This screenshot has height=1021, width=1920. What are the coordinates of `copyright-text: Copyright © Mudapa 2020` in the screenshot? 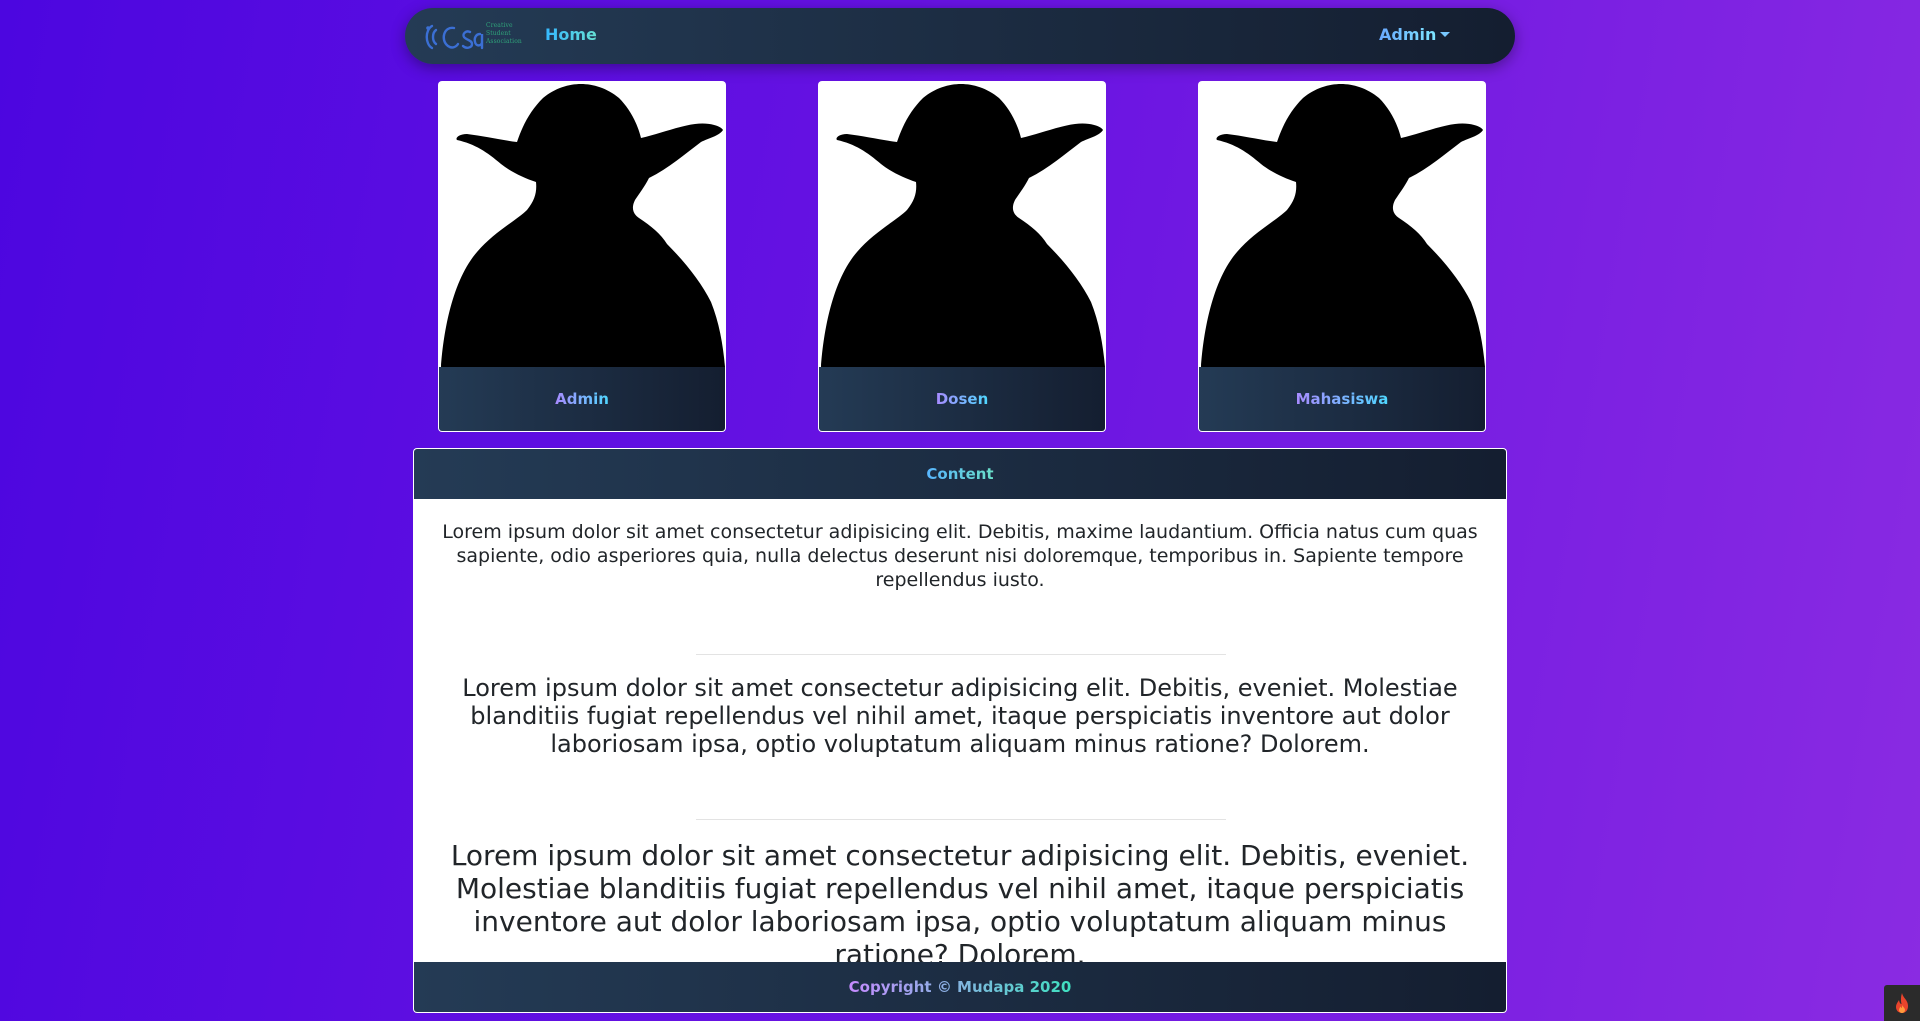 It's located at (960, 987).